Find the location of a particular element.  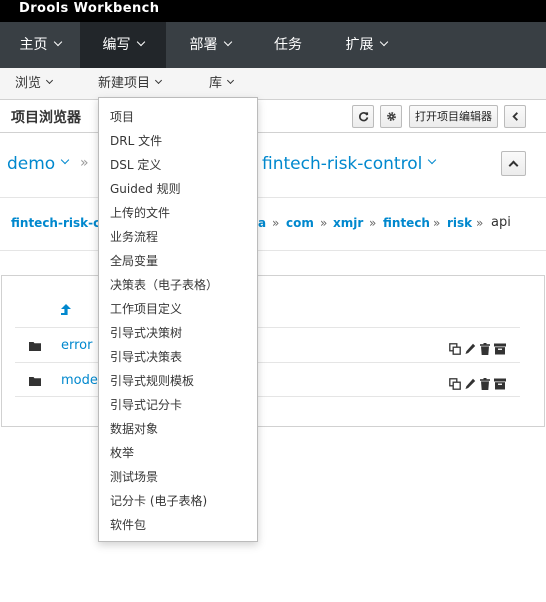

nav-home-label: 主页 is located at coordinates (33, 45).